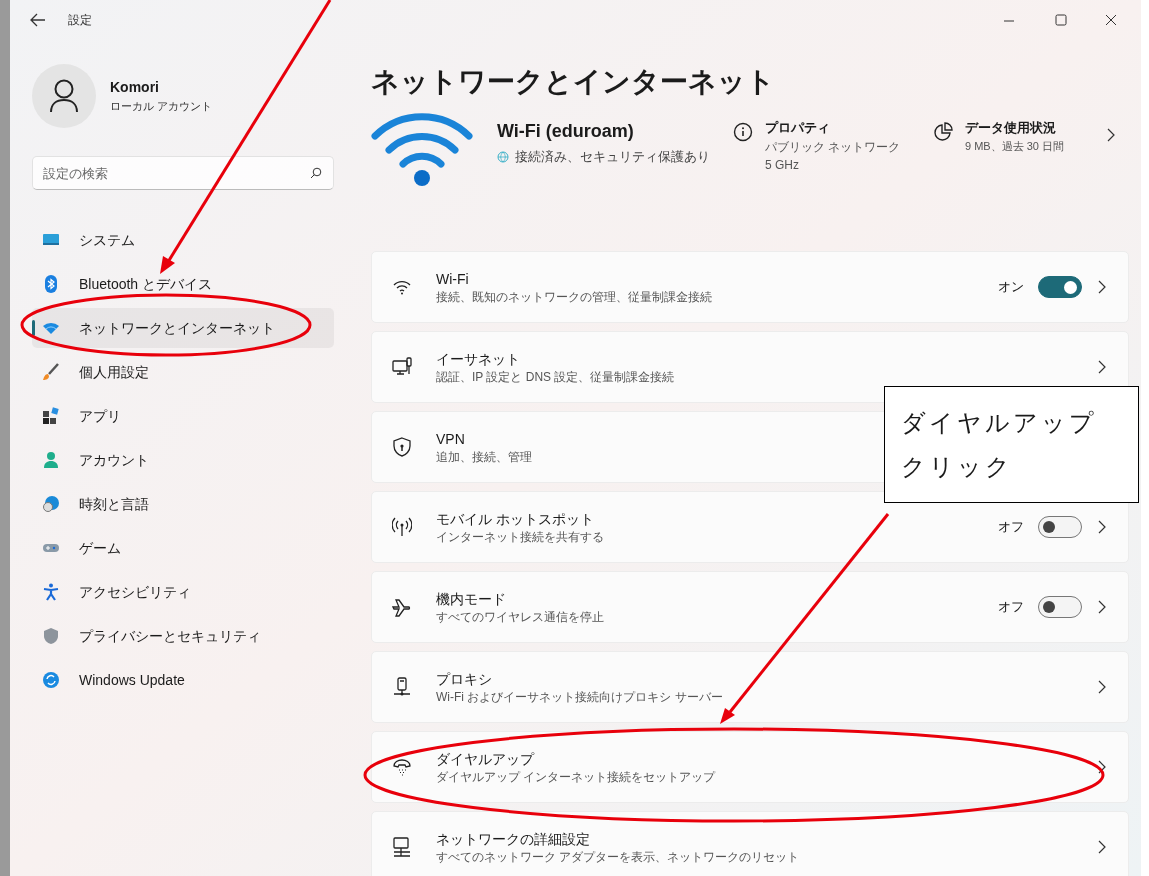  Describe the element at coordinates (1015, 146) in the screenshot. I see `data-usage-detail: 9 MB、過去 30 日間` at that location.